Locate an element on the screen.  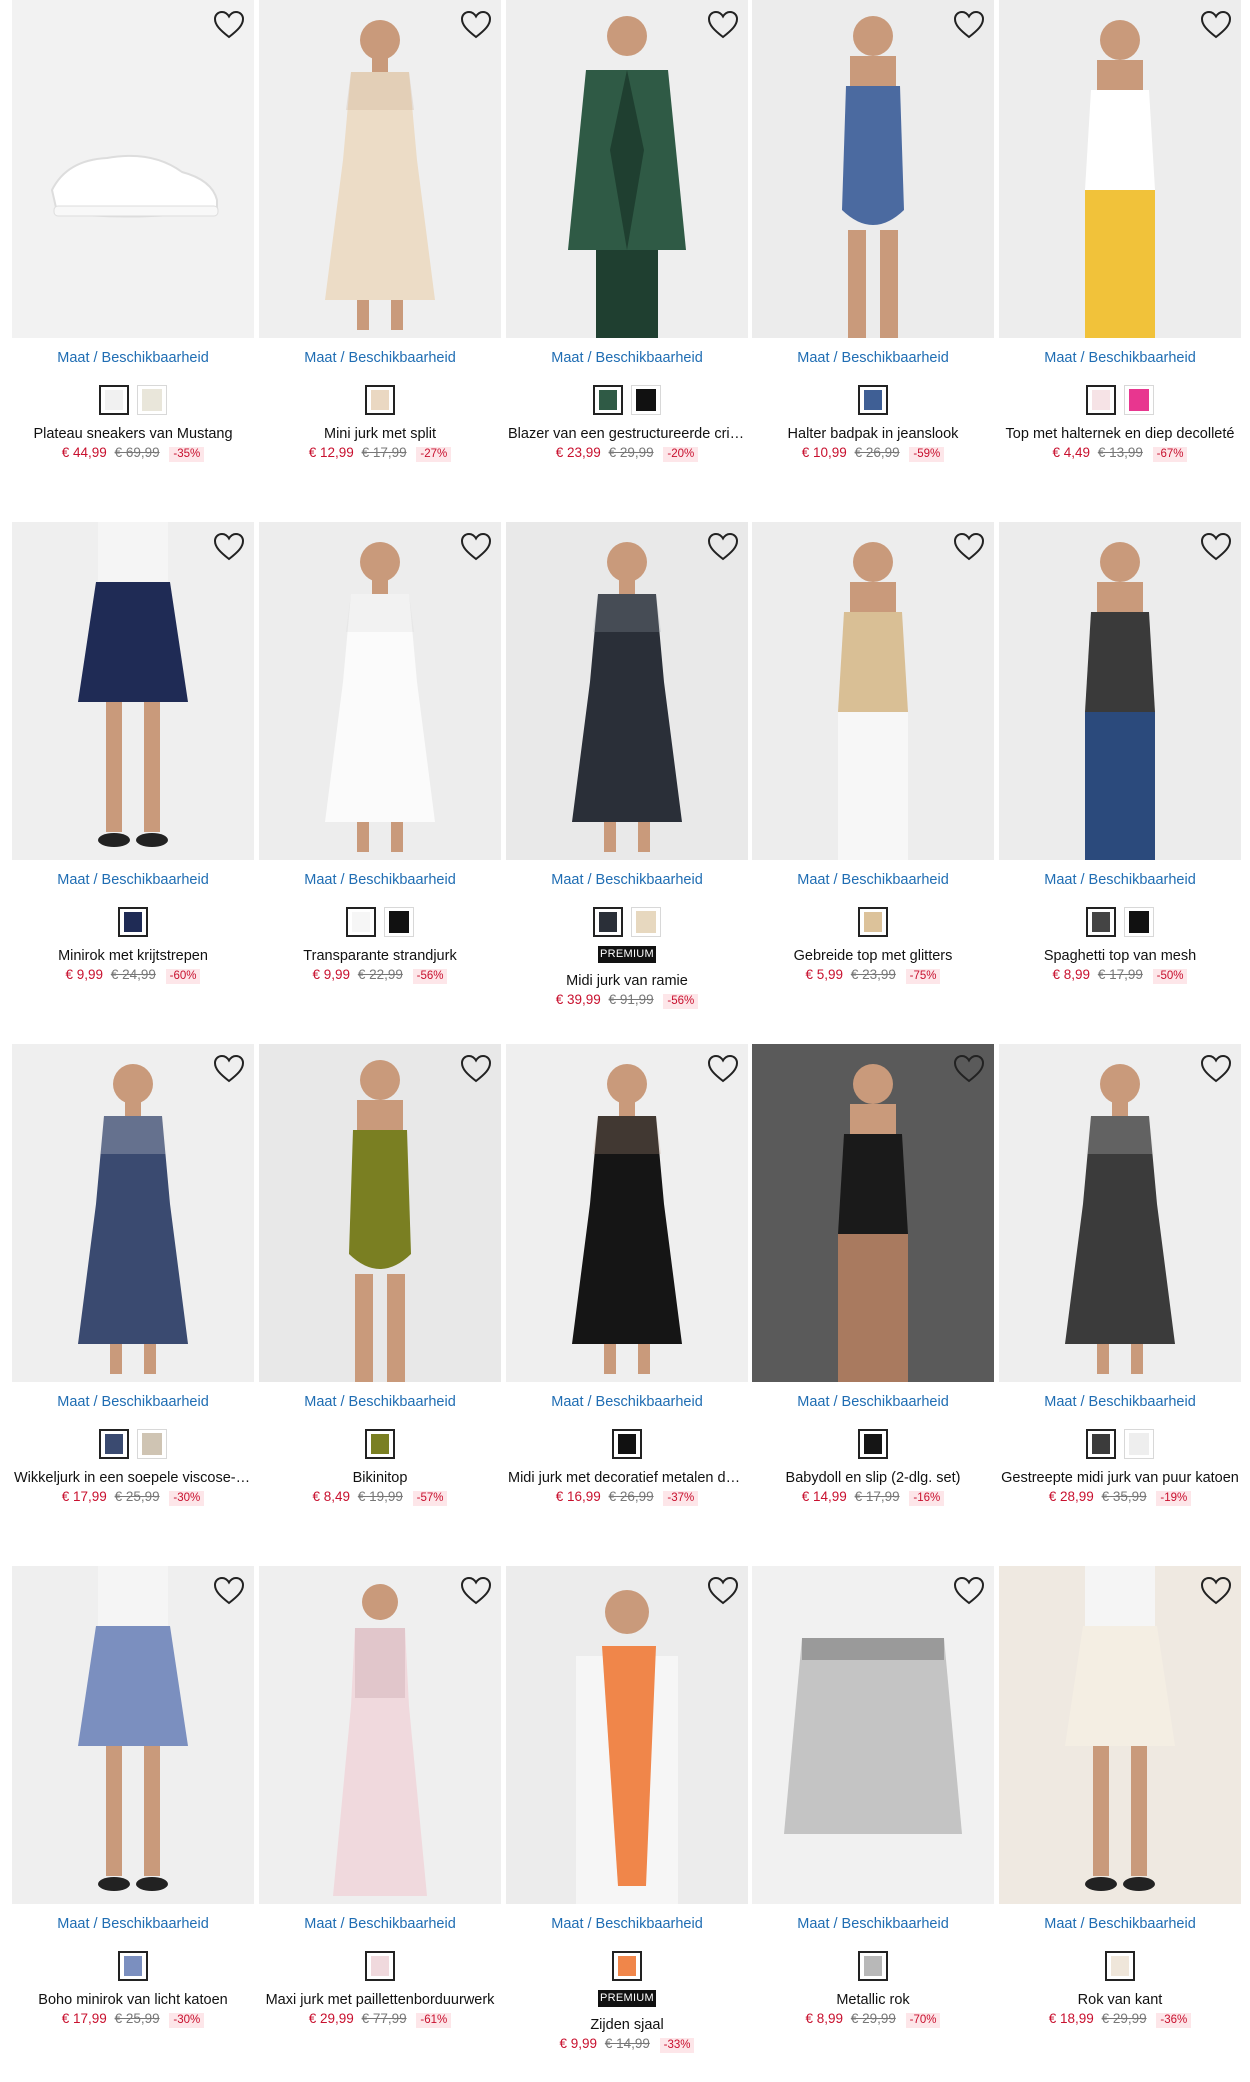
product-name: Metallic rok is located at coordinates (873, 2000).